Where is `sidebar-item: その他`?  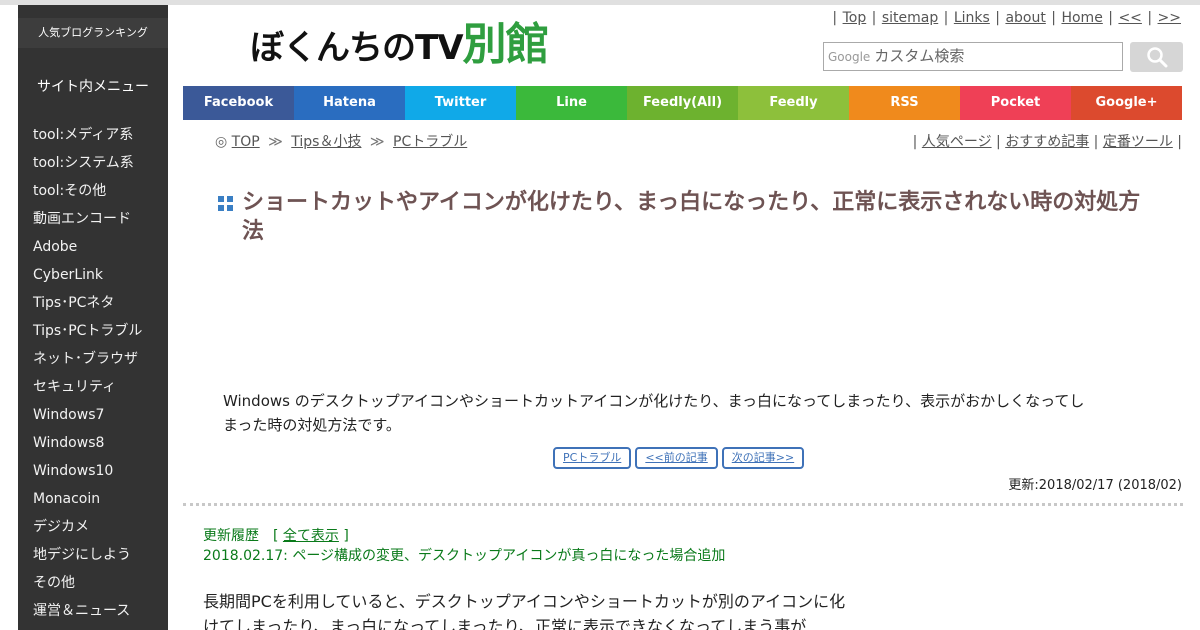 sidebar-item: その他 is located at coordinates (93, 583).